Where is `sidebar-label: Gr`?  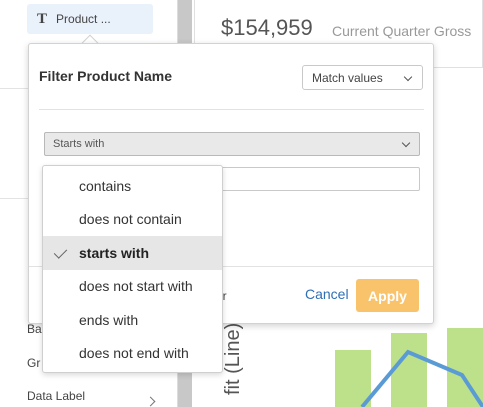 sidebar-label: Gr is located at coordinates (33, 363).